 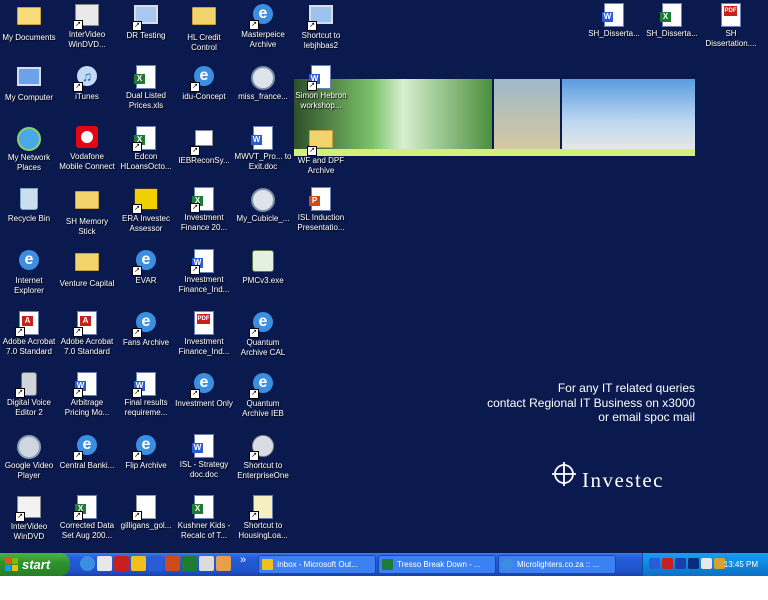 What do you see at coordinates (146, 267) in the screenshot?
I see `desktop-icon-evar: e ↗ EVAR` at bounding box center [146, 267].